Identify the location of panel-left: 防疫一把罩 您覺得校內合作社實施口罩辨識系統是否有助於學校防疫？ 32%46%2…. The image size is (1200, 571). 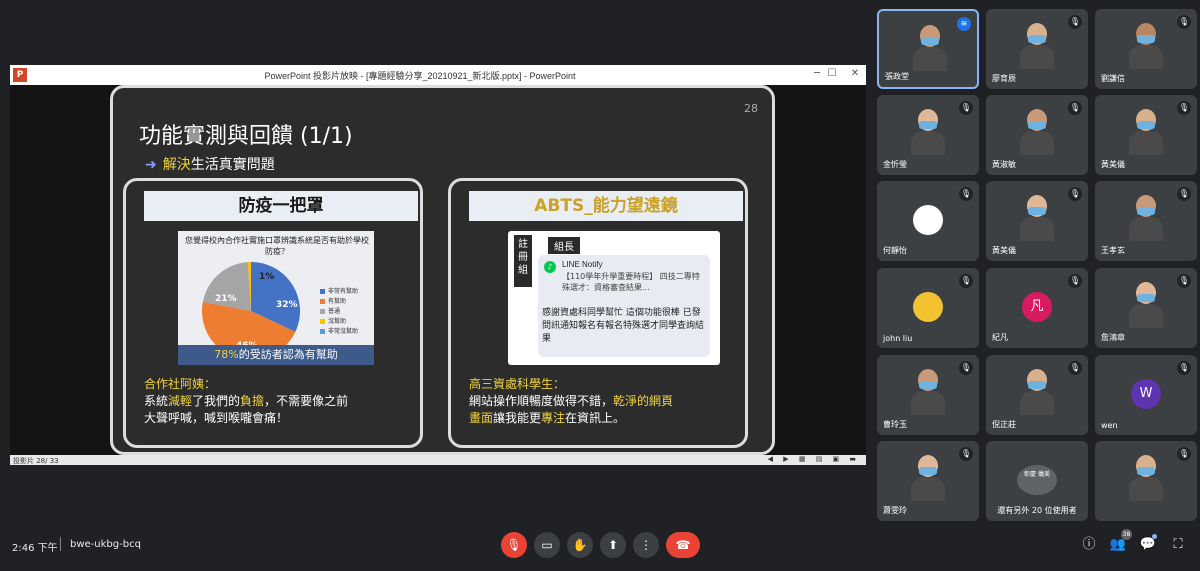
(273, 313).